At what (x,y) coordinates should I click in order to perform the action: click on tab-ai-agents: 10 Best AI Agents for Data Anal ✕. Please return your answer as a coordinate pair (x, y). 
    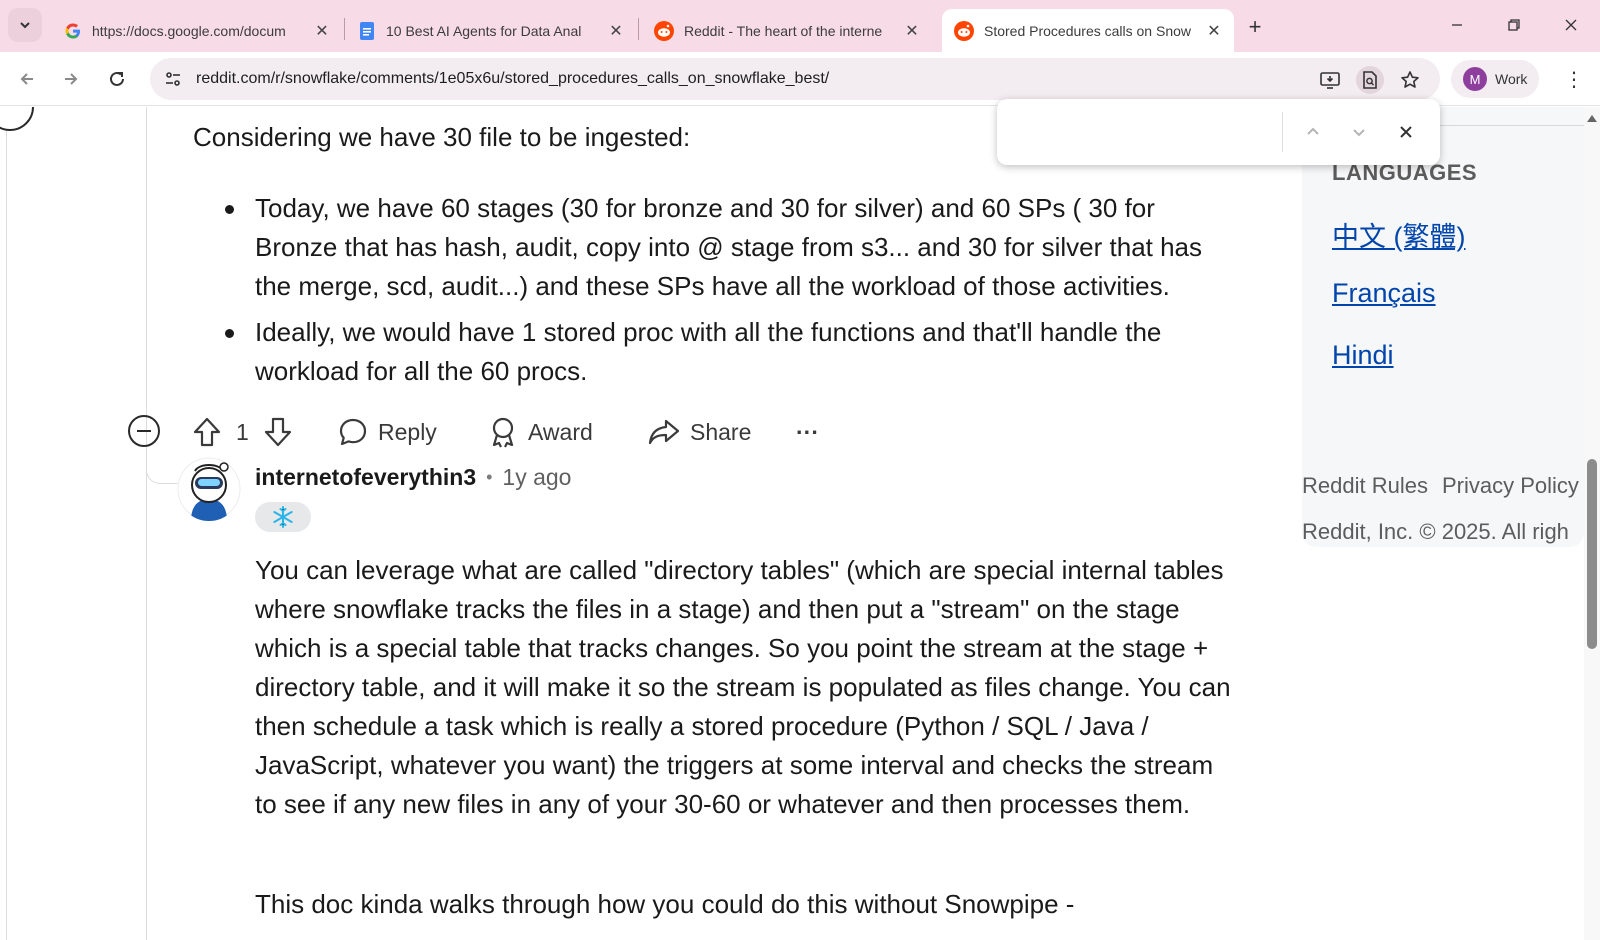
    Looking at the image, I should click on (491, 30).